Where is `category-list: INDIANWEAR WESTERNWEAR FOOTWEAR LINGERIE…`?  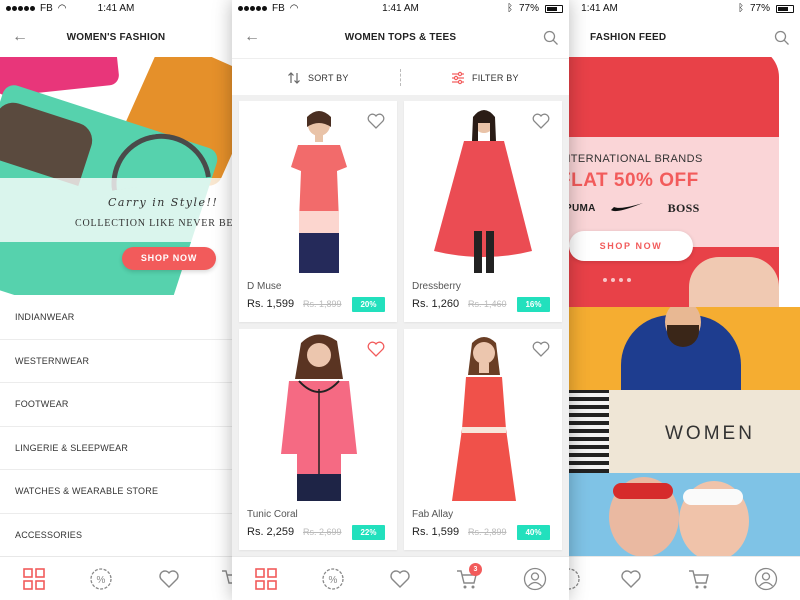 category-list: INDIANWEAR WESTERNWEAR FOOTWEAR LINGERIE… is located at coordinates (116, 426).